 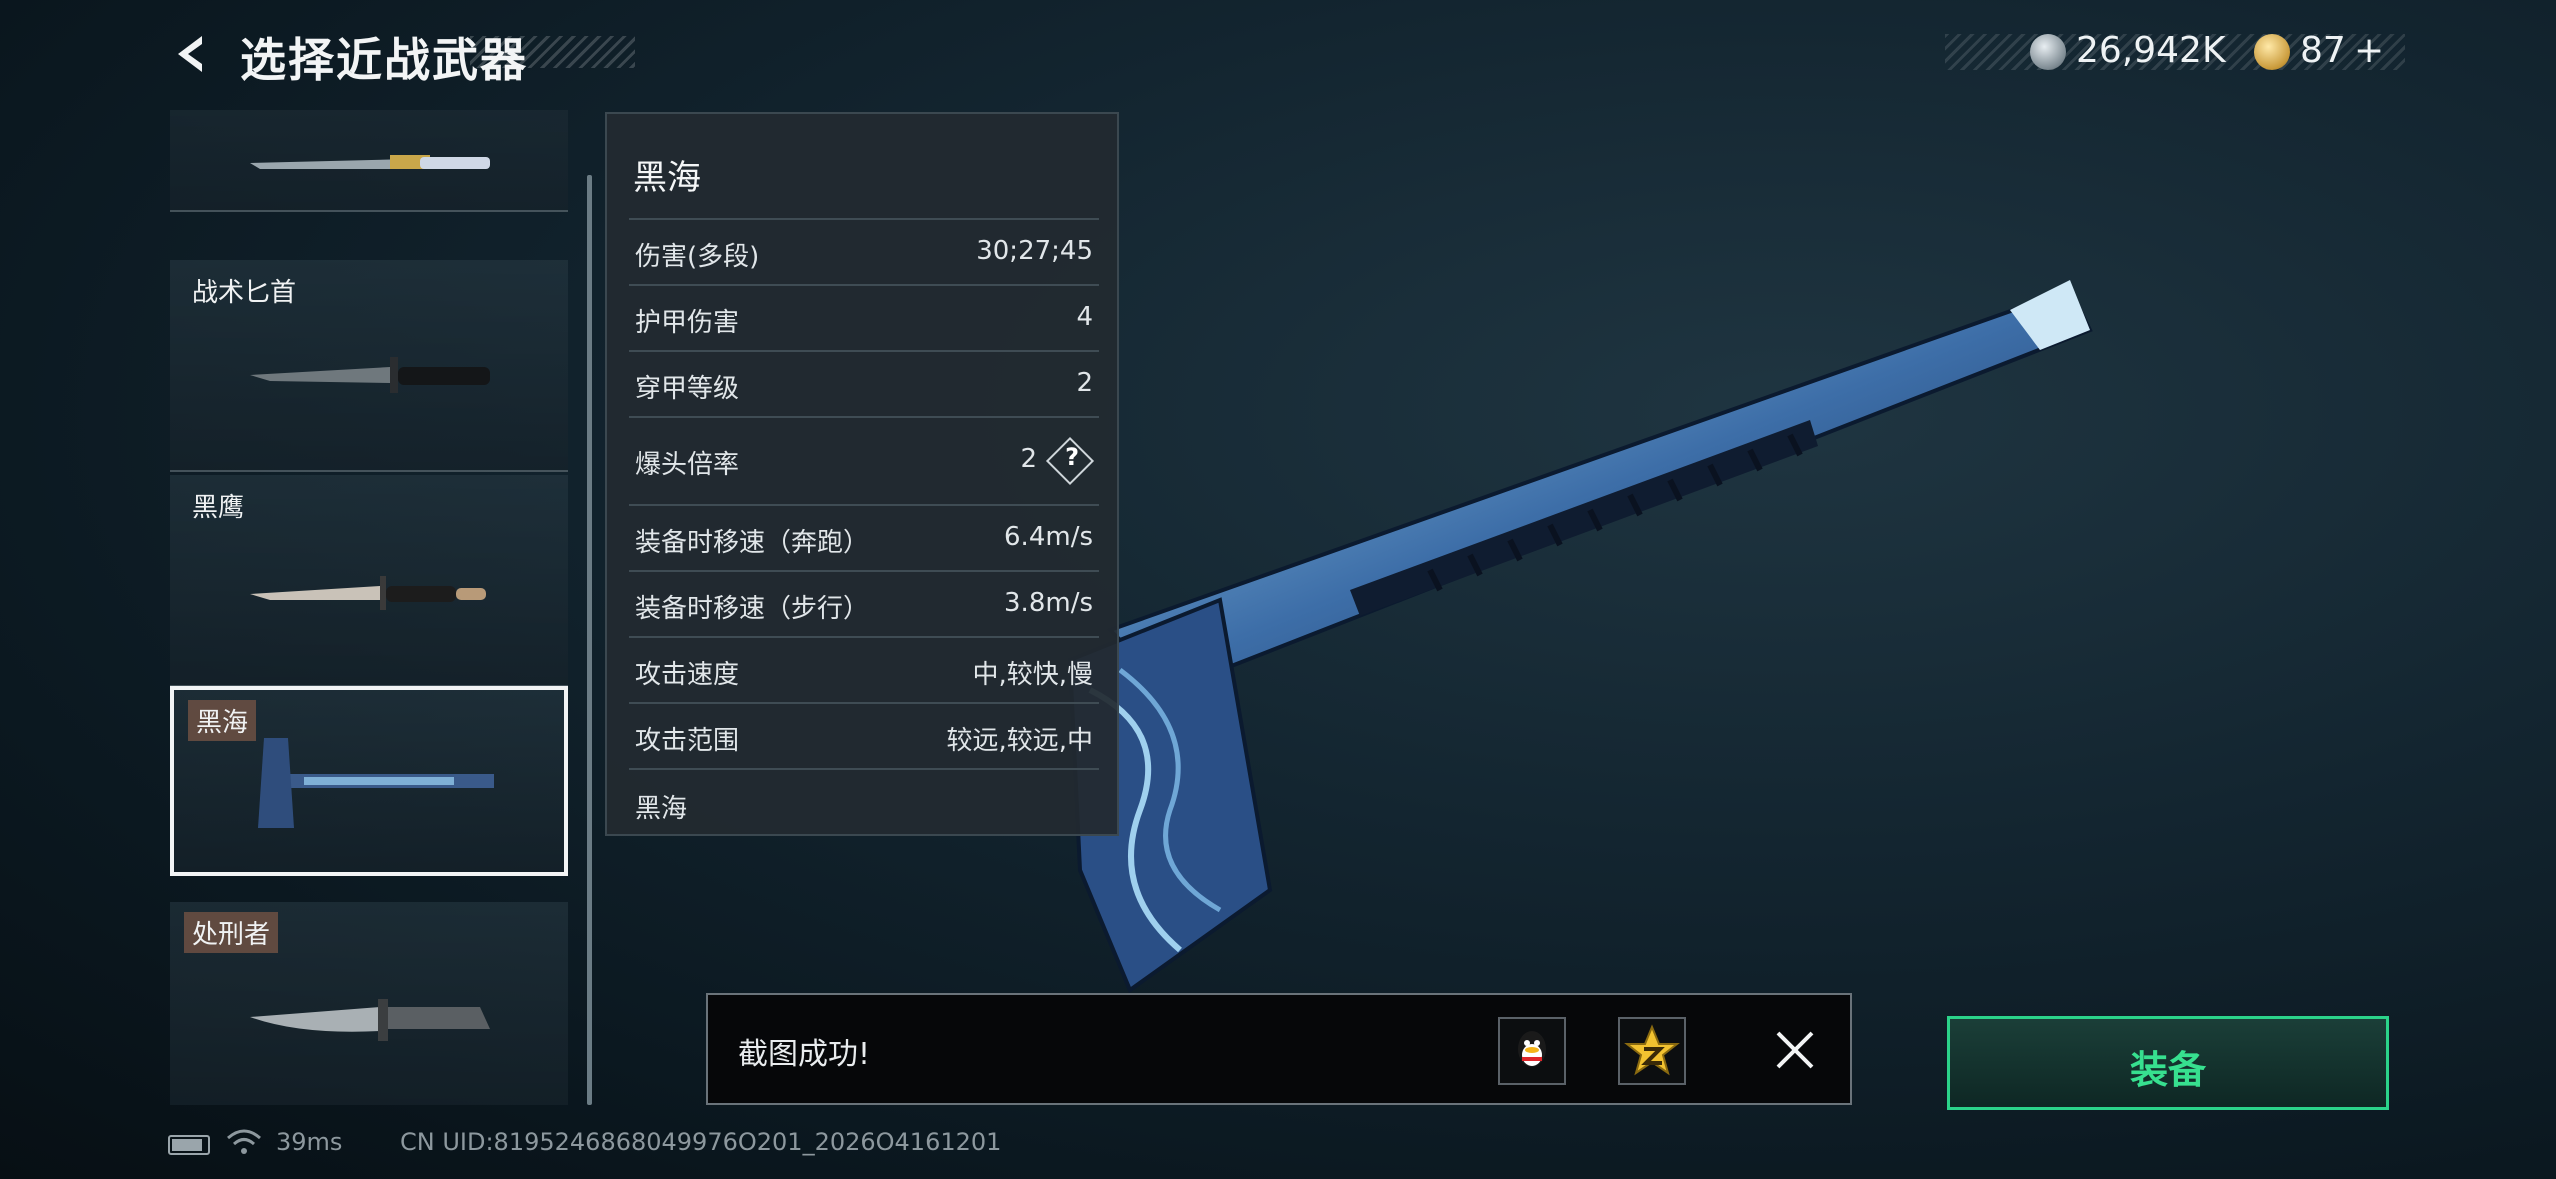 I want to click on weapon-list: 战术匕首 黑鹰 黑海 处刑者, so click(x=370, y=607).